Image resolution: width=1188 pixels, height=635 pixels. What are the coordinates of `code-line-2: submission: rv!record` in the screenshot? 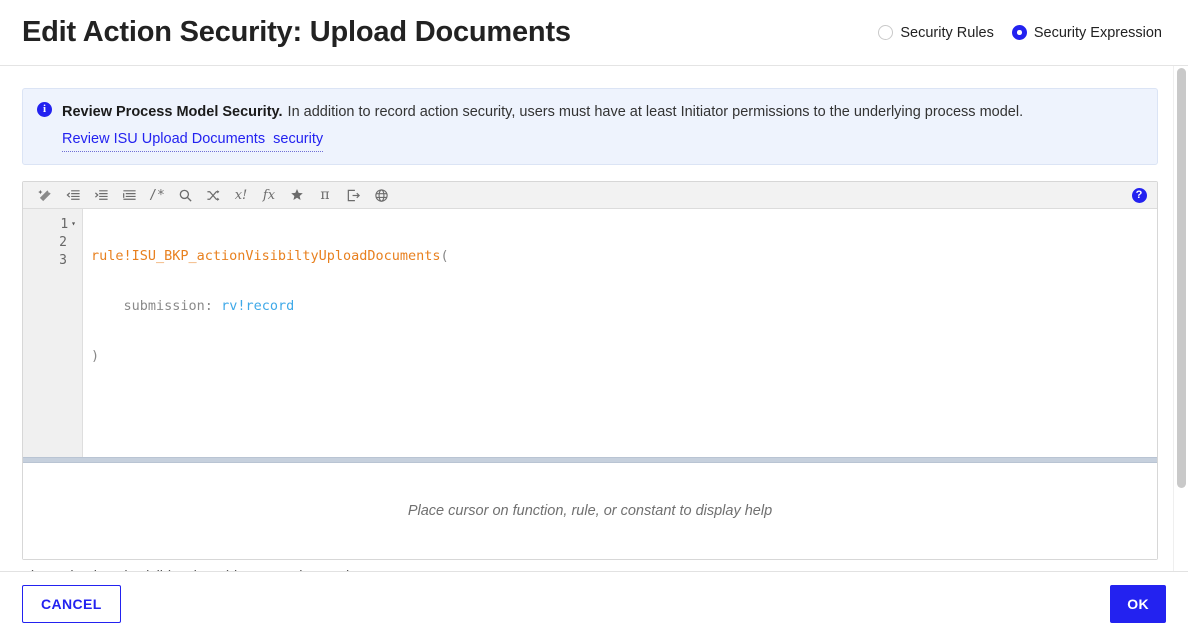 It's located at (624, 306).